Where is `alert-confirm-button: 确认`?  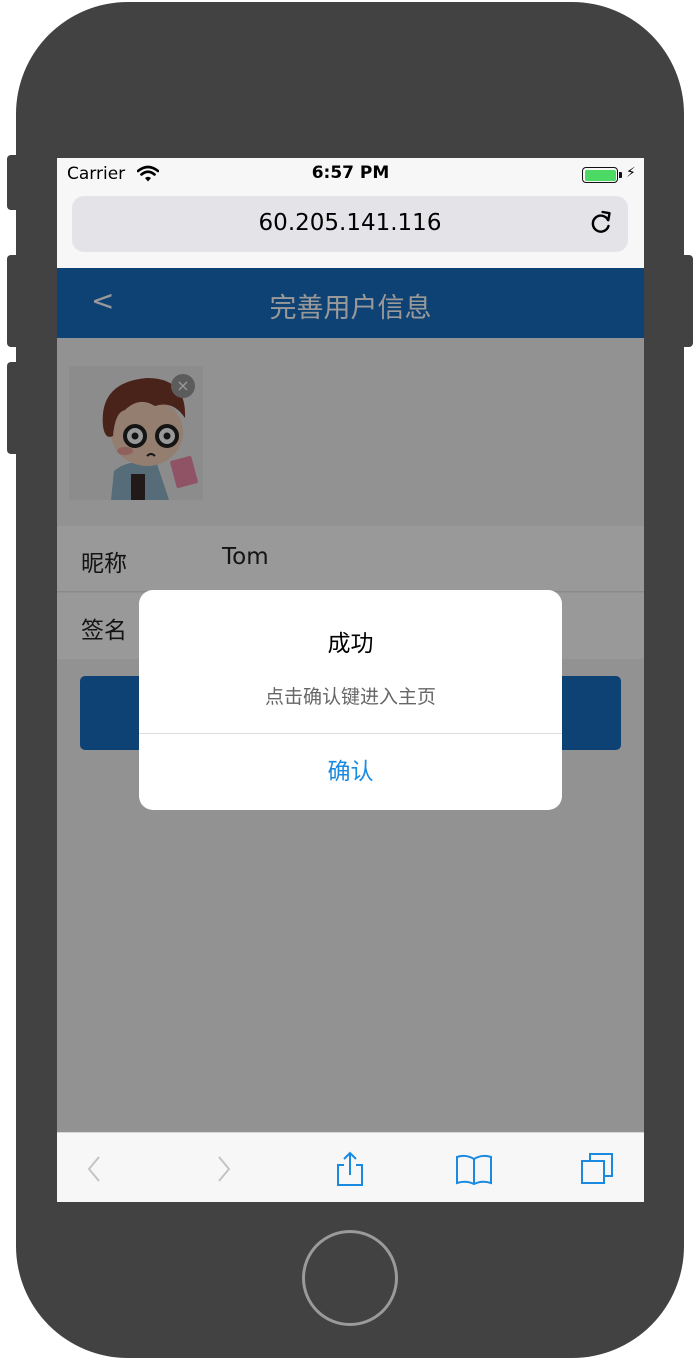
alert-confirm-button: 确认 is located at coordinates (350, 772).